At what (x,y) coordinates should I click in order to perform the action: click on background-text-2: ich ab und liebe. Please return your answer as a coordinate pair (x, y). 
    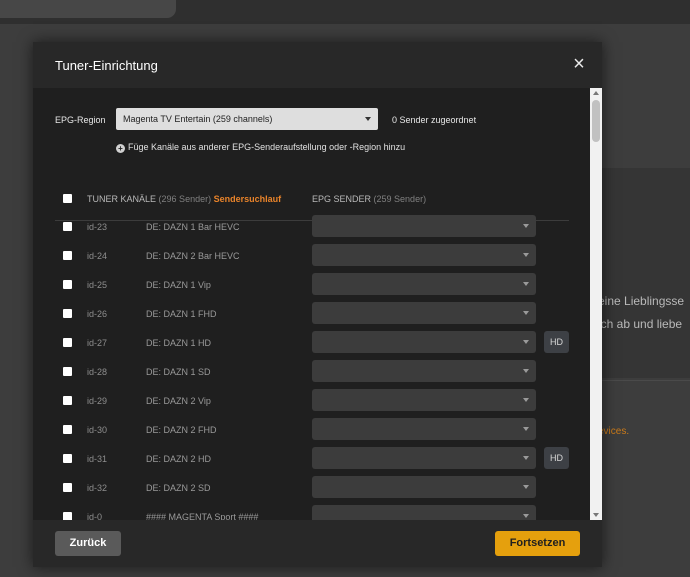
    Looking at the image, I should click on (640, 324).